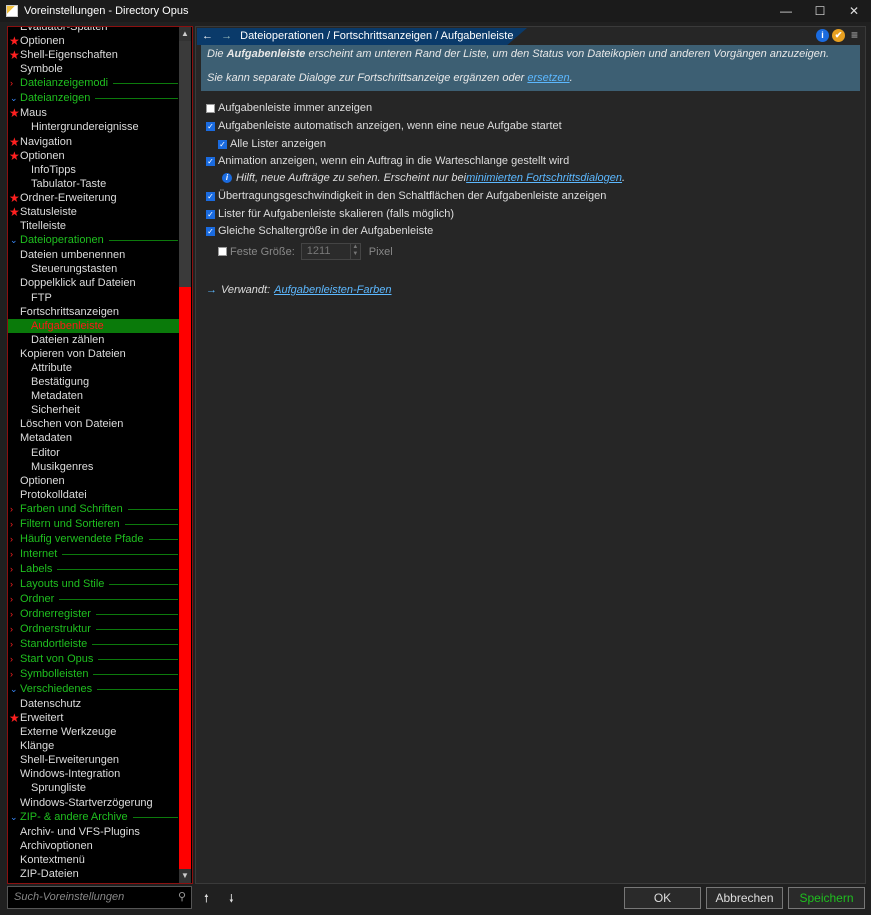 Image resolution: width=871 pixels, height=915 pixels. What do you see at coordinates (94, 354) in the screenshot?
I see `tree-item: Kopieren von Dateien` at bounding box center [94, 354].